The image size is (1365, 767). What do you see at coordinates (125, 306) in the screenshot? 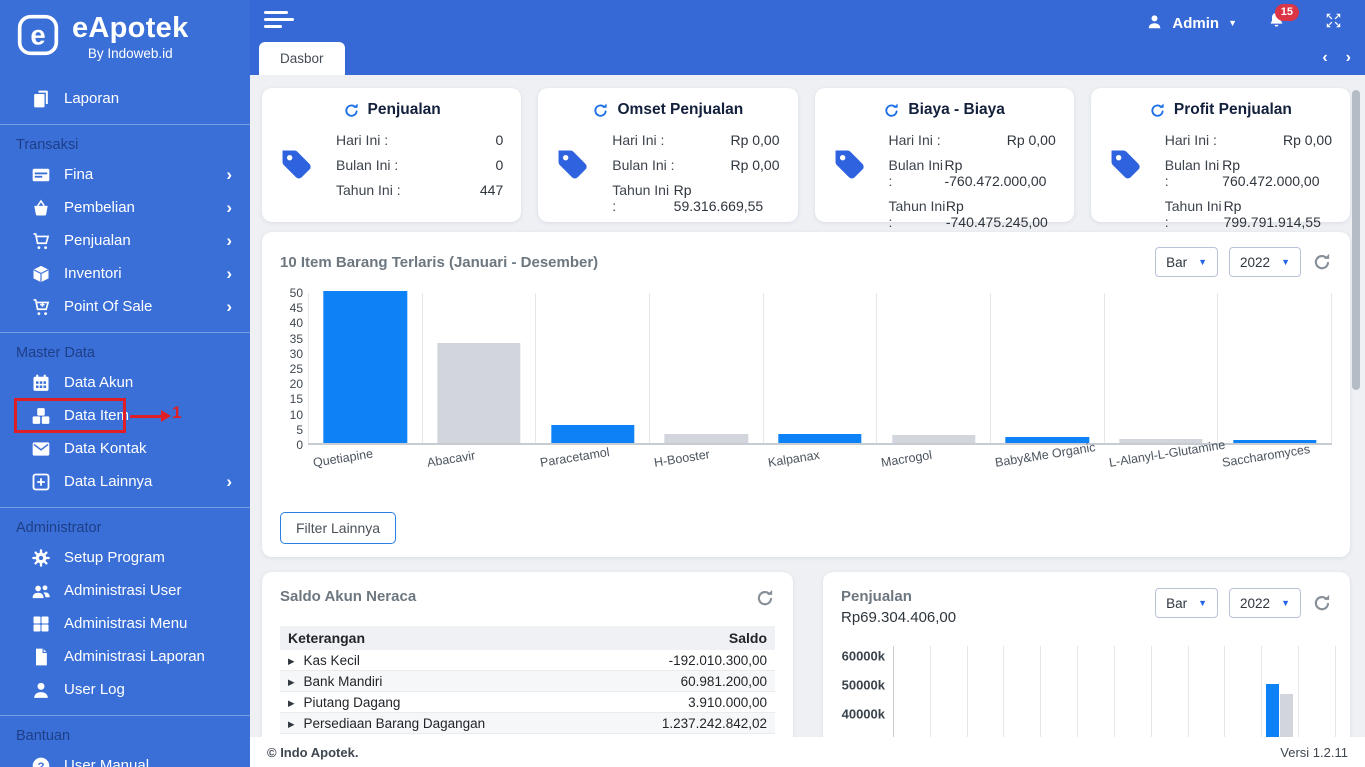
I see `sidebar-item-point-of-sale: Point Of Sale ›` at bounding box center [125, 306].